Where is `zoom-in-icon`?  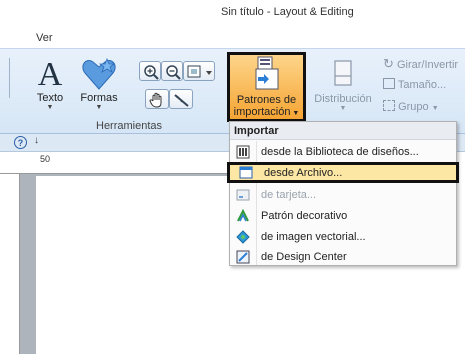 zoom-in-icon is located at coordinates (151, 72).